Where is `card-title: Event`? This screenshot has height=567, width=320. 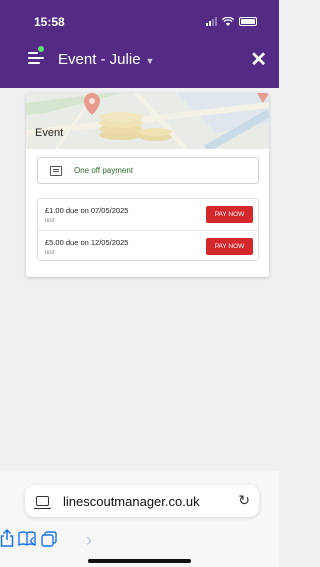 card-title: Event is located at coordinates (49, 133).